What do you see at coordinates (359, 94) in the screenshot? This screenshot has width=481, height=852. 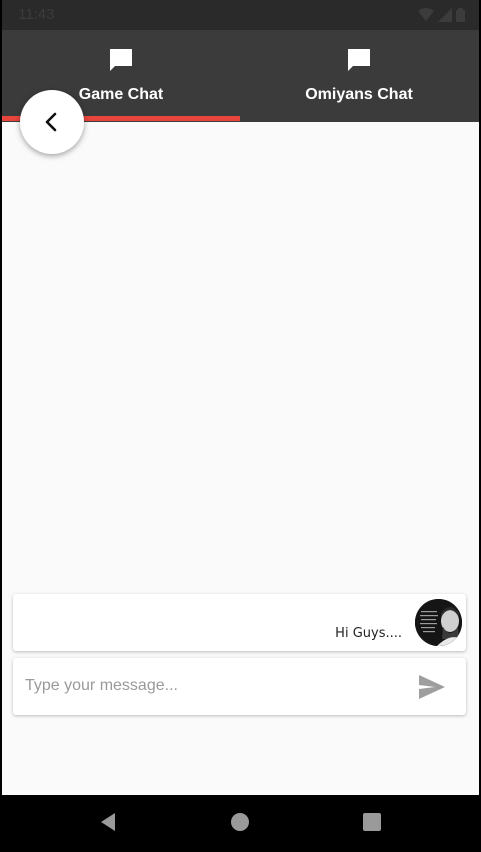 I see `tab-label: Omiyans Chat` at bounding box center [359, 94].